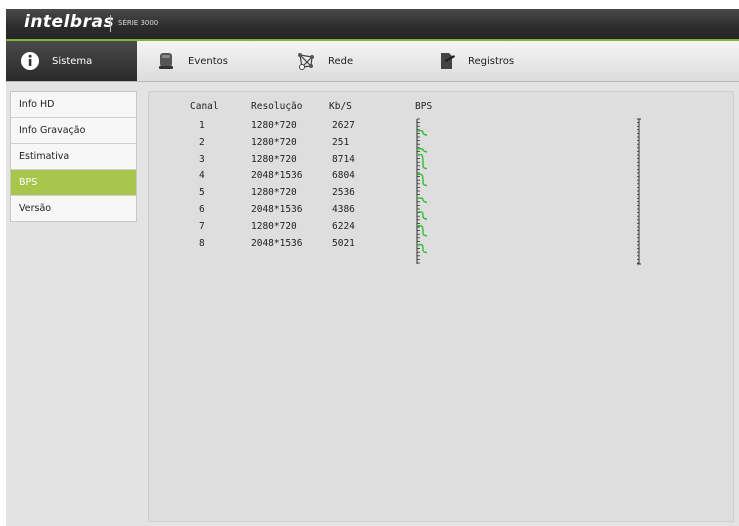 The width and height of the screenshot is (739, 526). Describe the element at coordinates (306, 61) in the screenshot. I see `network-icon` at that location.